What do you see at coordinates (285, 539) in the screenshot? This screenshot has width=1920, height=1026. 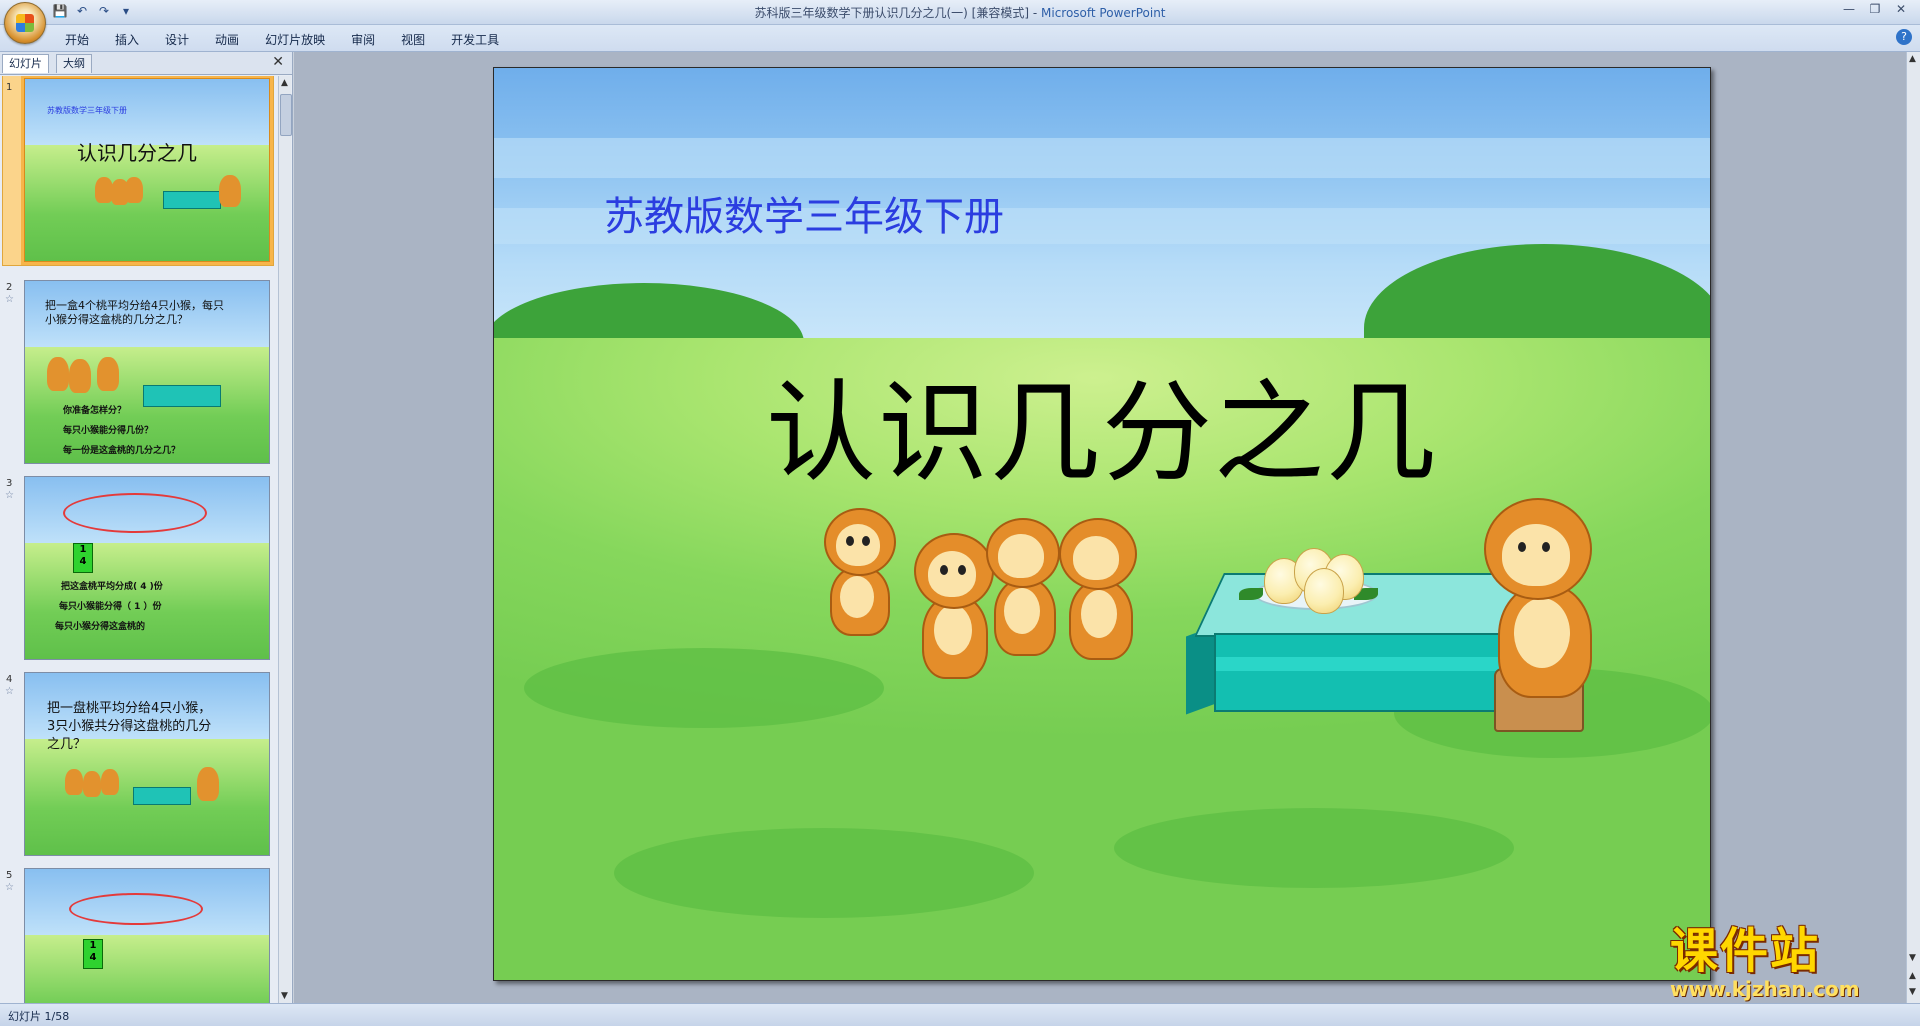 I see `thumbnail-scrollbar: ▲ ▼` at bounding box center [285, 539].